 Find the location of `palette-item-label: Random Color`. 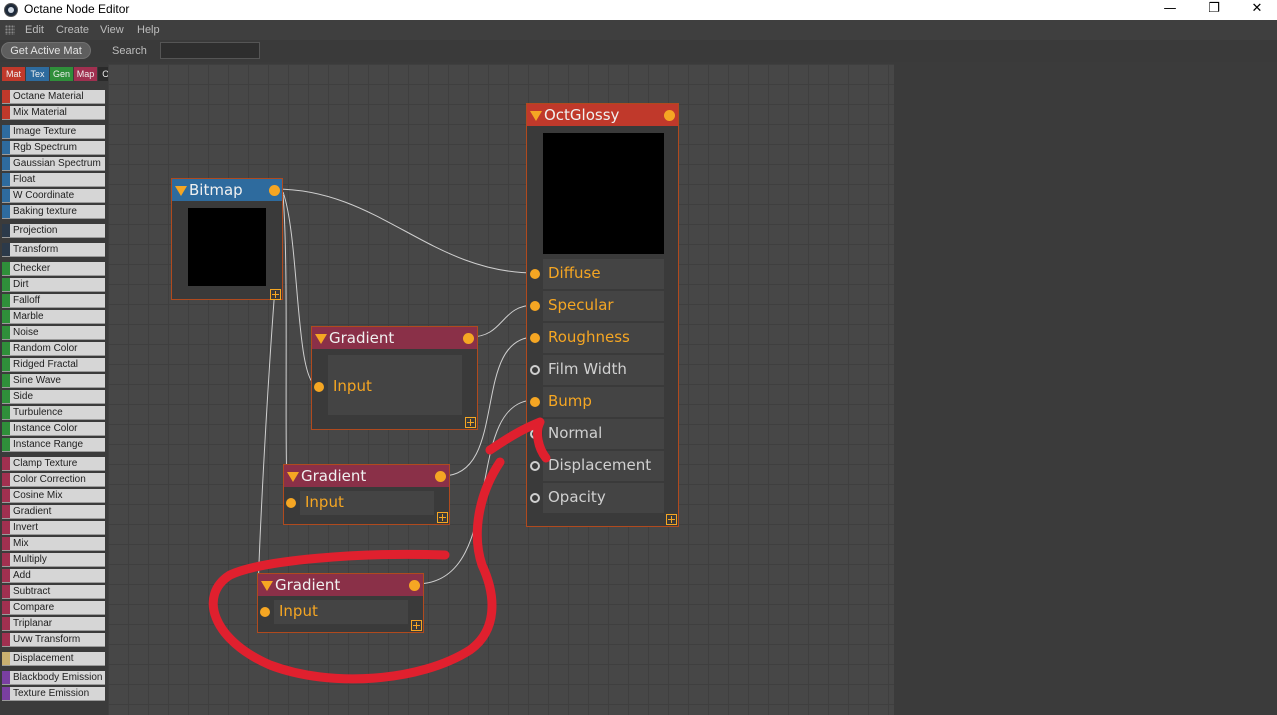

palette-item-label: Random Color is located at coordinates (45, 348).